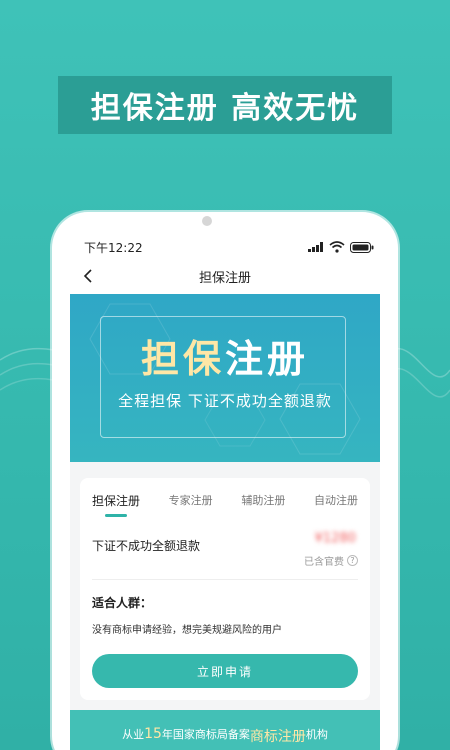 Image resolution: width=450 pixels, height=750 pixels. Describe the element at coordinates (225, 247) in the screenshot. I see `status-bar: 下午12:22` at that location.